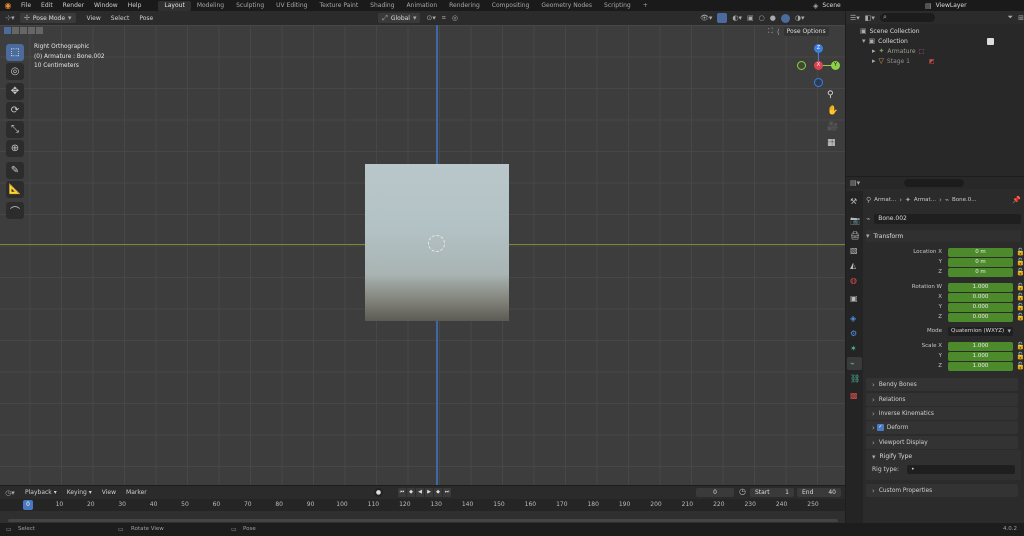 The width and height of the screenshot is (1024, 536). What do you see at coordinates (420, 492) in the screenshot?
I see `play-reverse-icon: ◀` at bounding box center [420, 492].